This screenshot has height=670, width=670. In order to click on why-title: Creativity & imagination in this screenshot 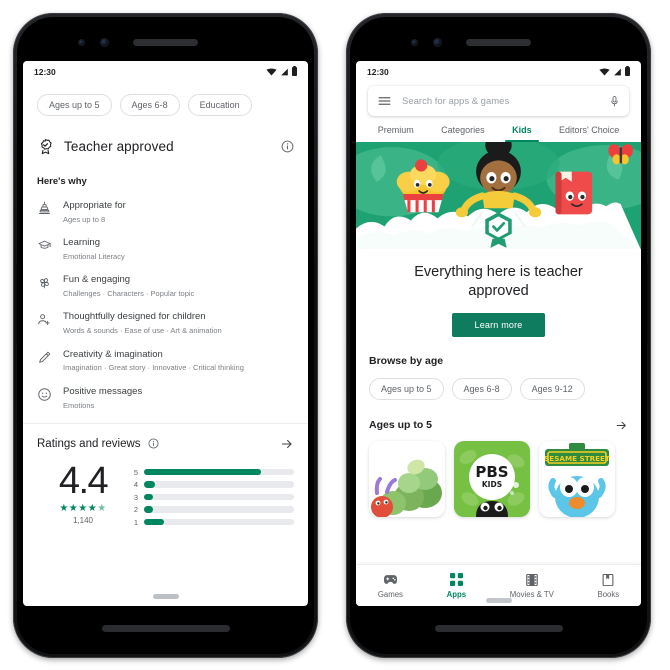, I will do `click(113, 354)`.